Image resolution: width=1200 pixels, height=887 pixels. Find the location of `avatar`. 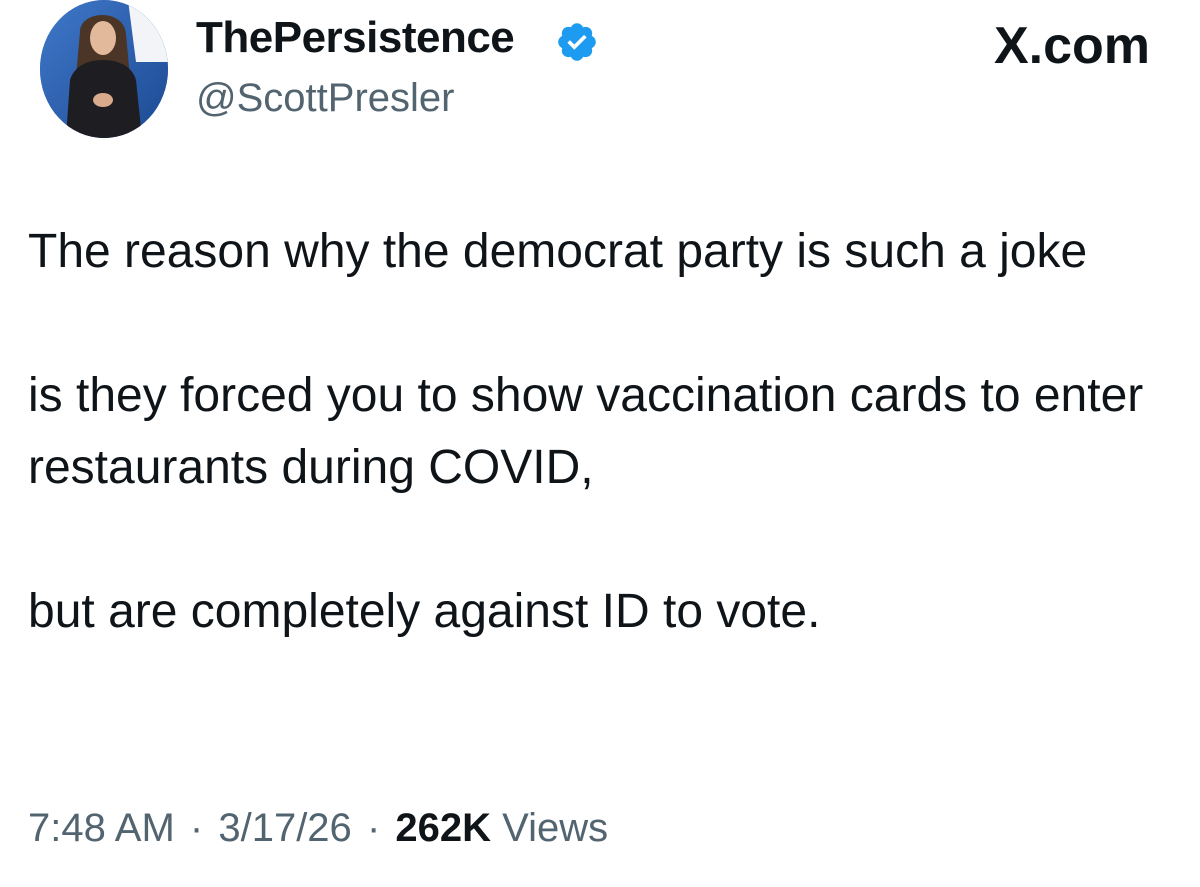

avatar is located at coordinates (104, 69).